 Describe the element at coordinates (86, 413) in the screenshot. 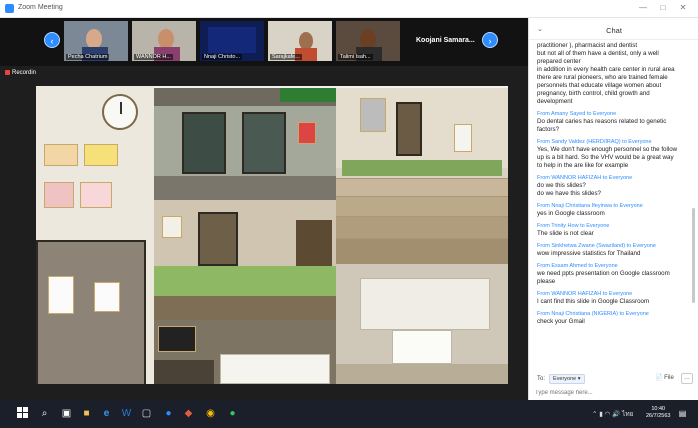

I see `file-explorer-icon: ■` at that location.